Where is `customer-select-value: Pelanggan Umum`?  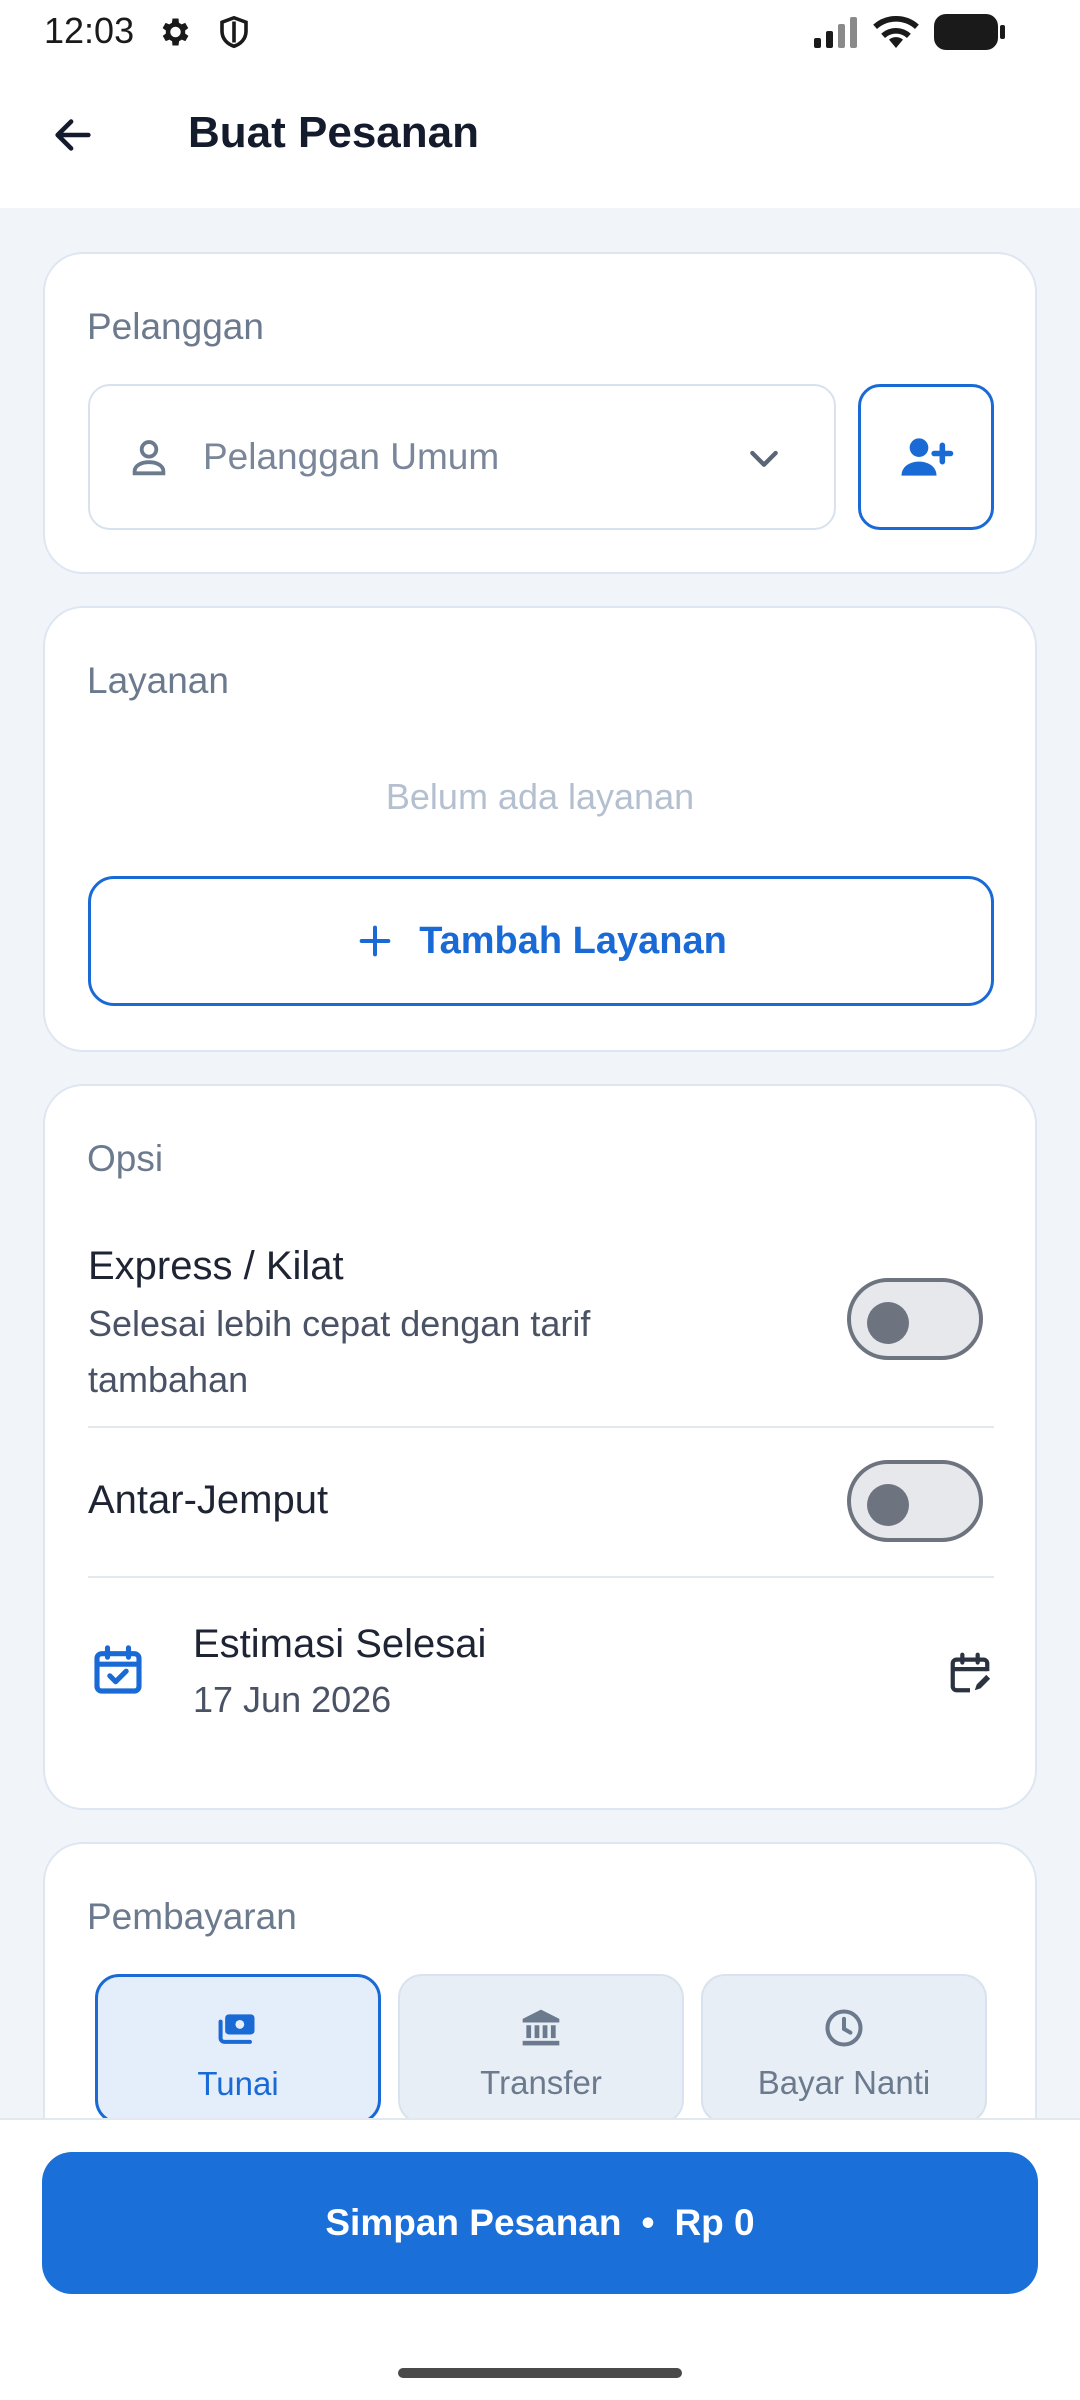
customer-select-value: Pelanggan Umum is located at coordinates (351, 456).